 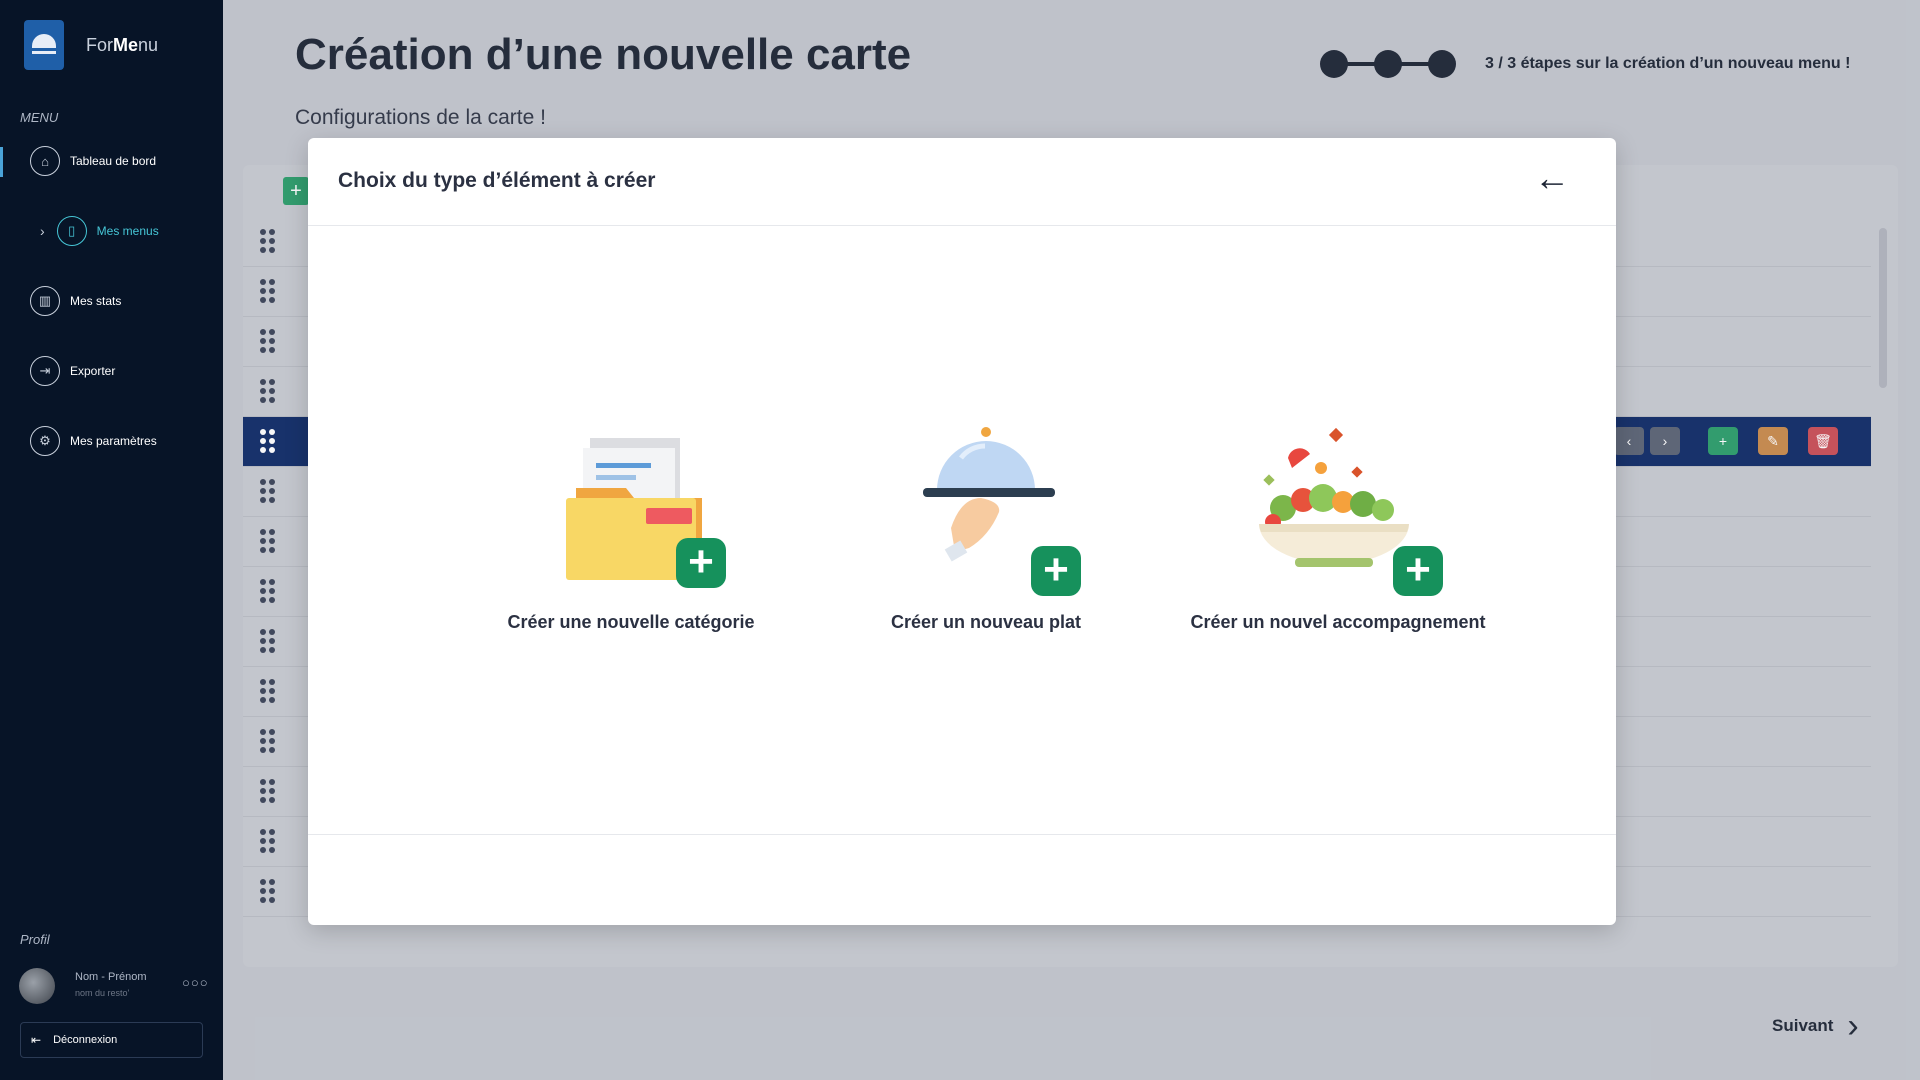 I want to click on logo-text: ForMenu, so click(x=122, y=44).